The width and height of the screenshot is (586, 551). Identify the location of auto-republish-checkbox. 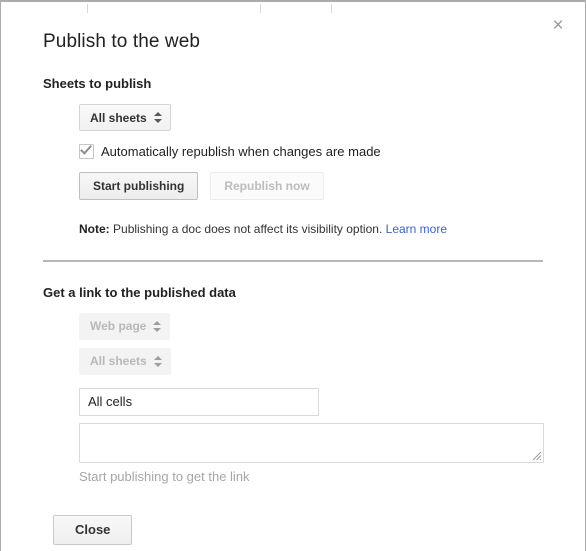
(86, 151).